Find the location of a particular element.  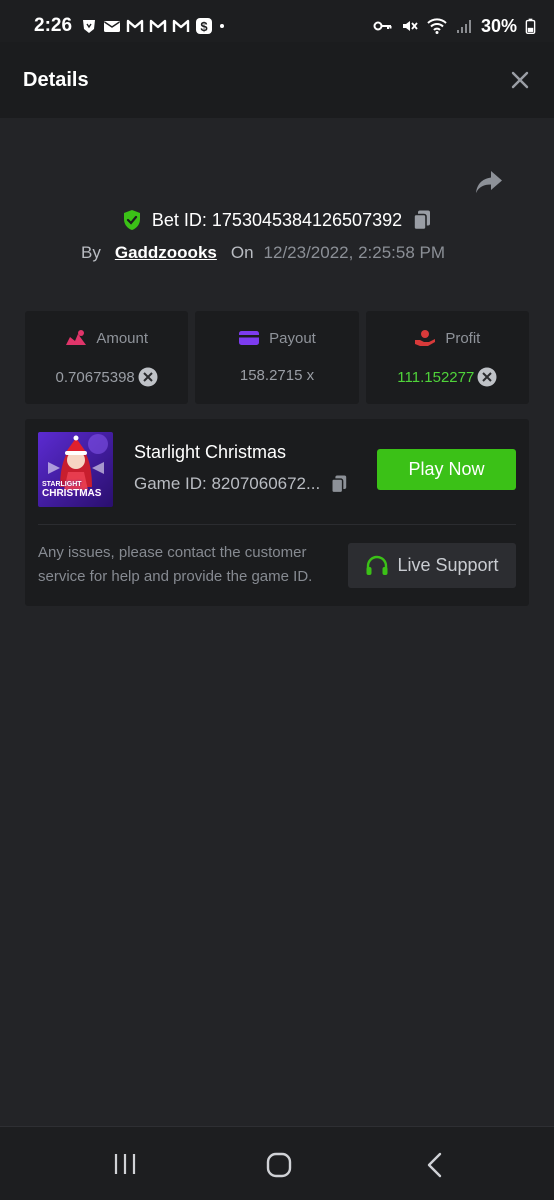

payout-header: Payout is located at coordinates (277, 338).